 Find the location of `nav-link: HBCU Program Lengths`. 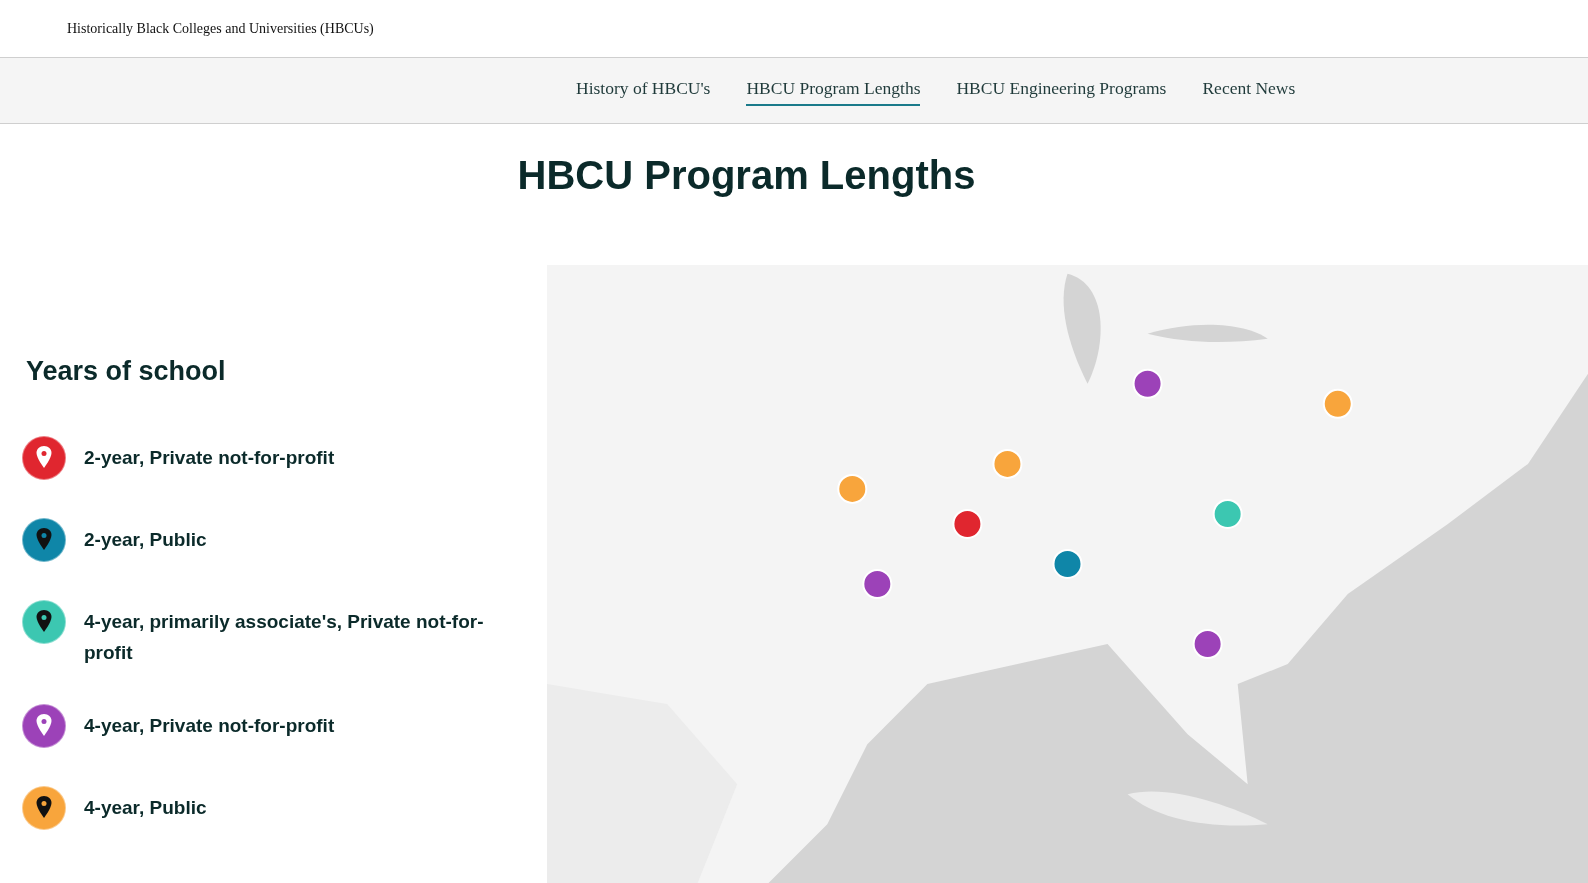

nav-link: HBCU Program Lengths is located at coordinates (833, 90).